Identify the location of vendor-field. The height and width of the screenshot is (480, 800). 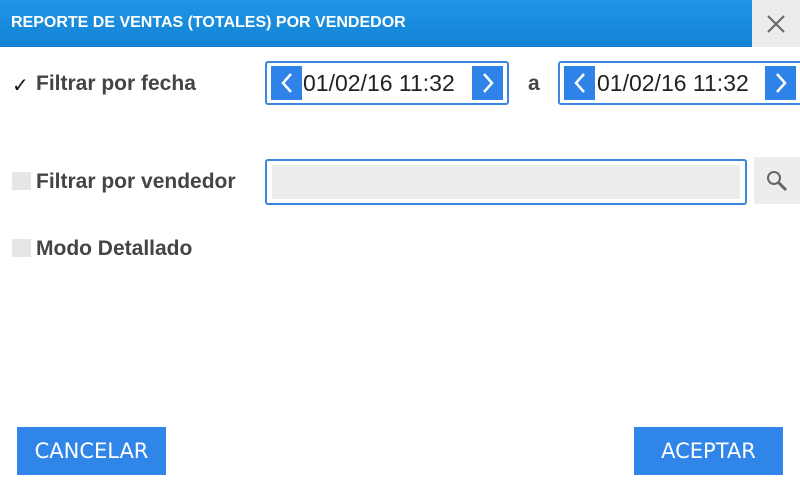
(506, 182).